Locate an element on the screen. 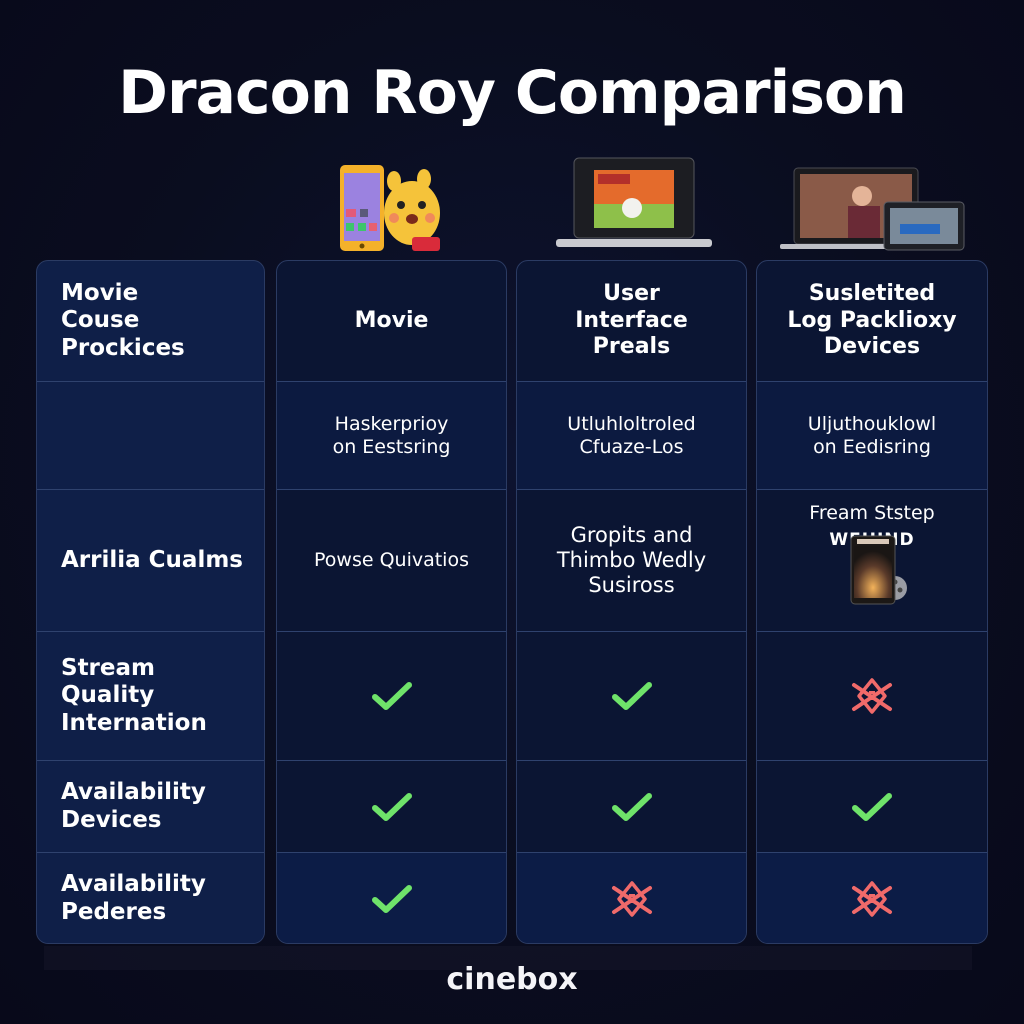  label-cell: Stream Quality Internation is located at coordinates (150, 696).